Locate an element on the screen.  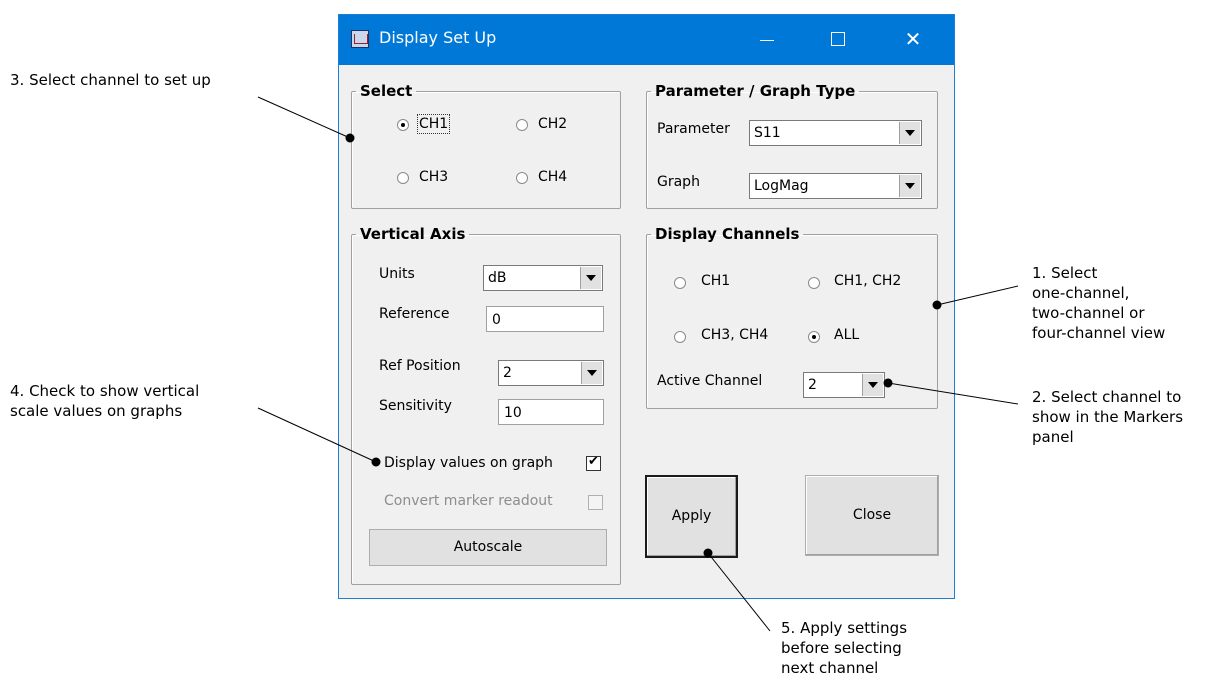
close-button: Close is located at coordinates (872, 515).